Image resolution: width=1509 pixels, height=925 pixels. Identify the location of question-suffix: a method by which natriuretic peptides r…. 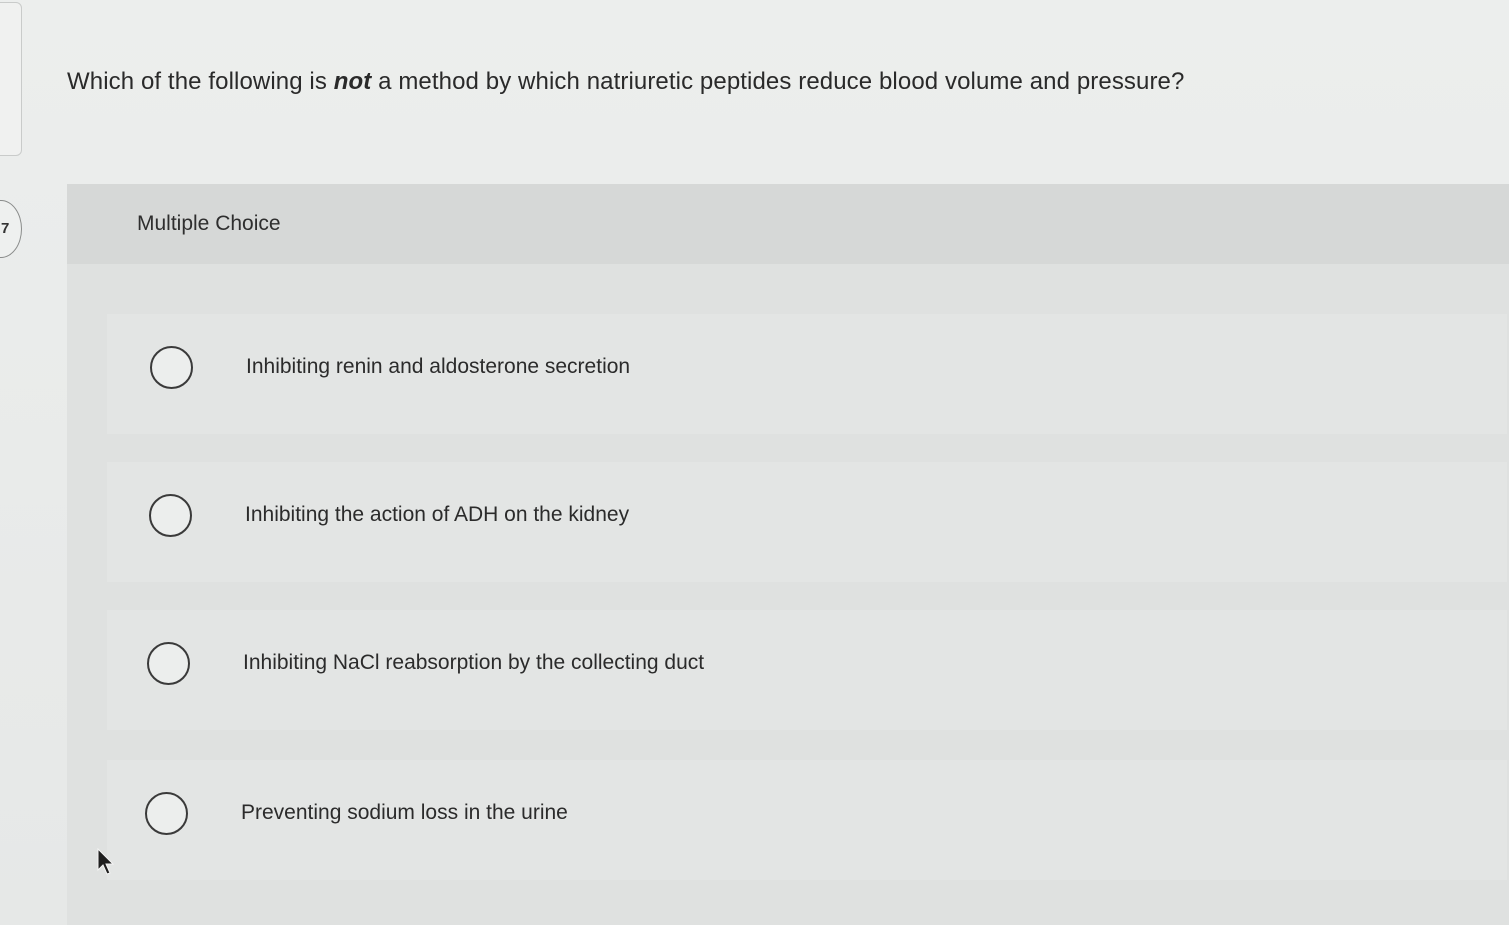
(778, 81).